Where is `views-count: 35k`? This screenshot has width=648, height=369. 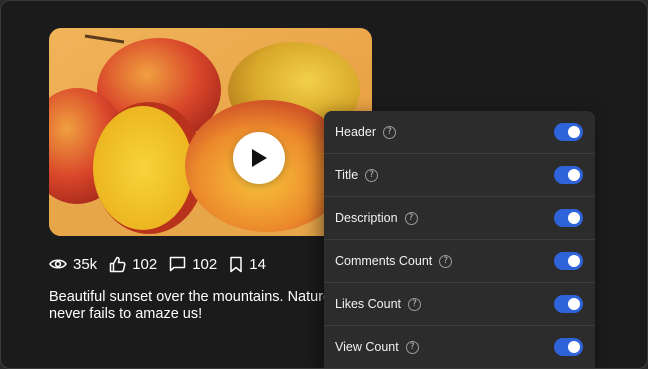
views-count: 35k is located at coordinates (85, 264).